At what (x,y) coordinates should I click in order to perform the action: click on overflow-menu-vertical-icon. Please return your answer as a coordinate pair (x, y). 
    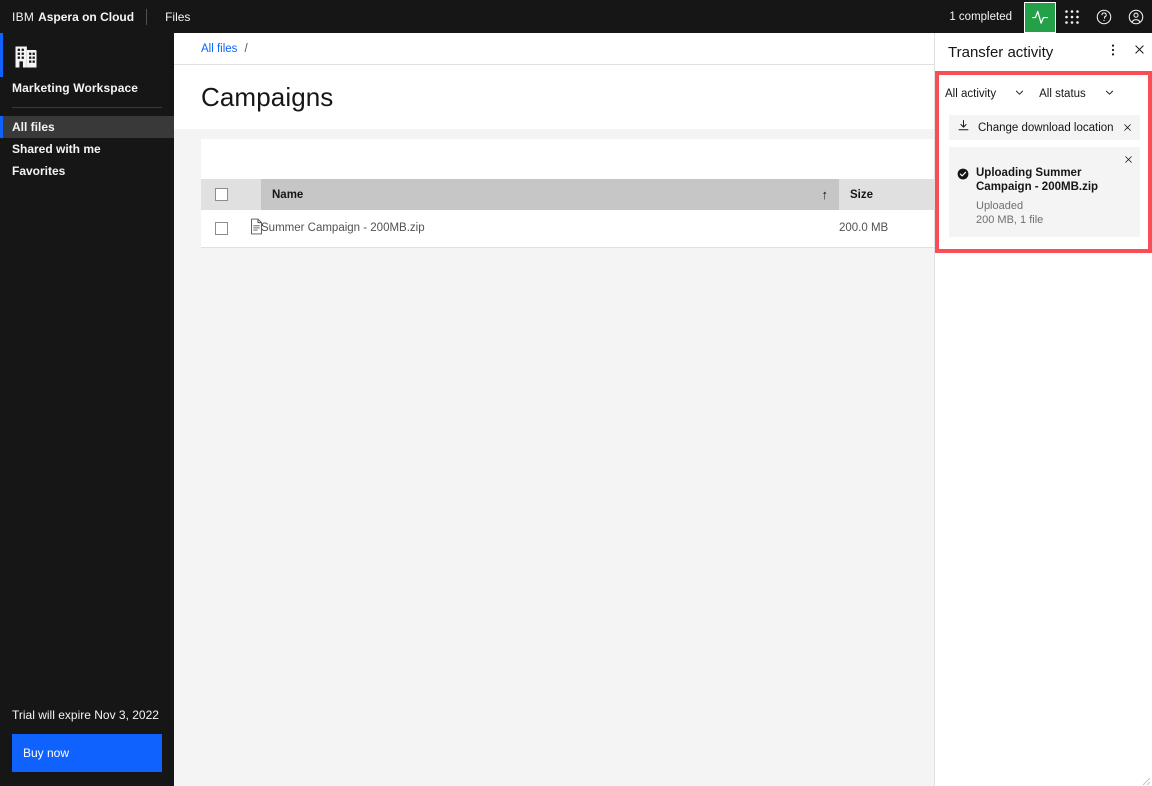
    Looking at the image, I should click on (1113, 52).